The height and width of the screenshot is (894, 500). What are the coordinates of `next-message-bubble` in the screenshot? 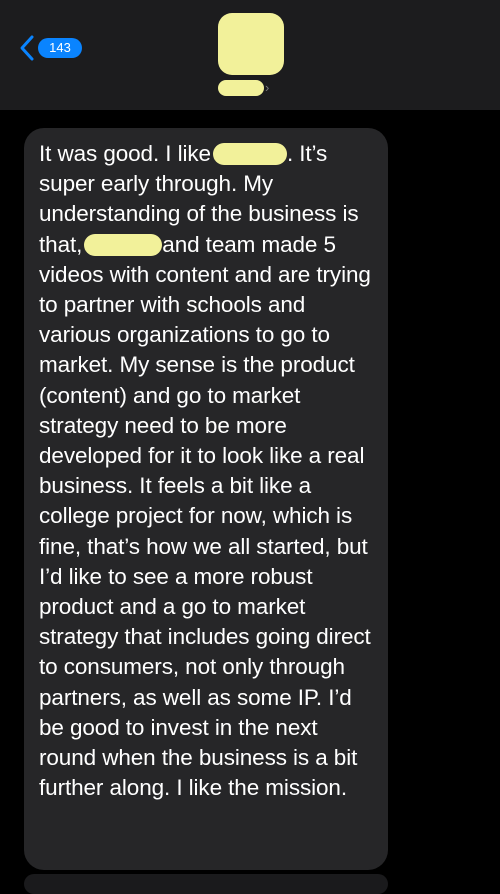 It's located at (206, 884).